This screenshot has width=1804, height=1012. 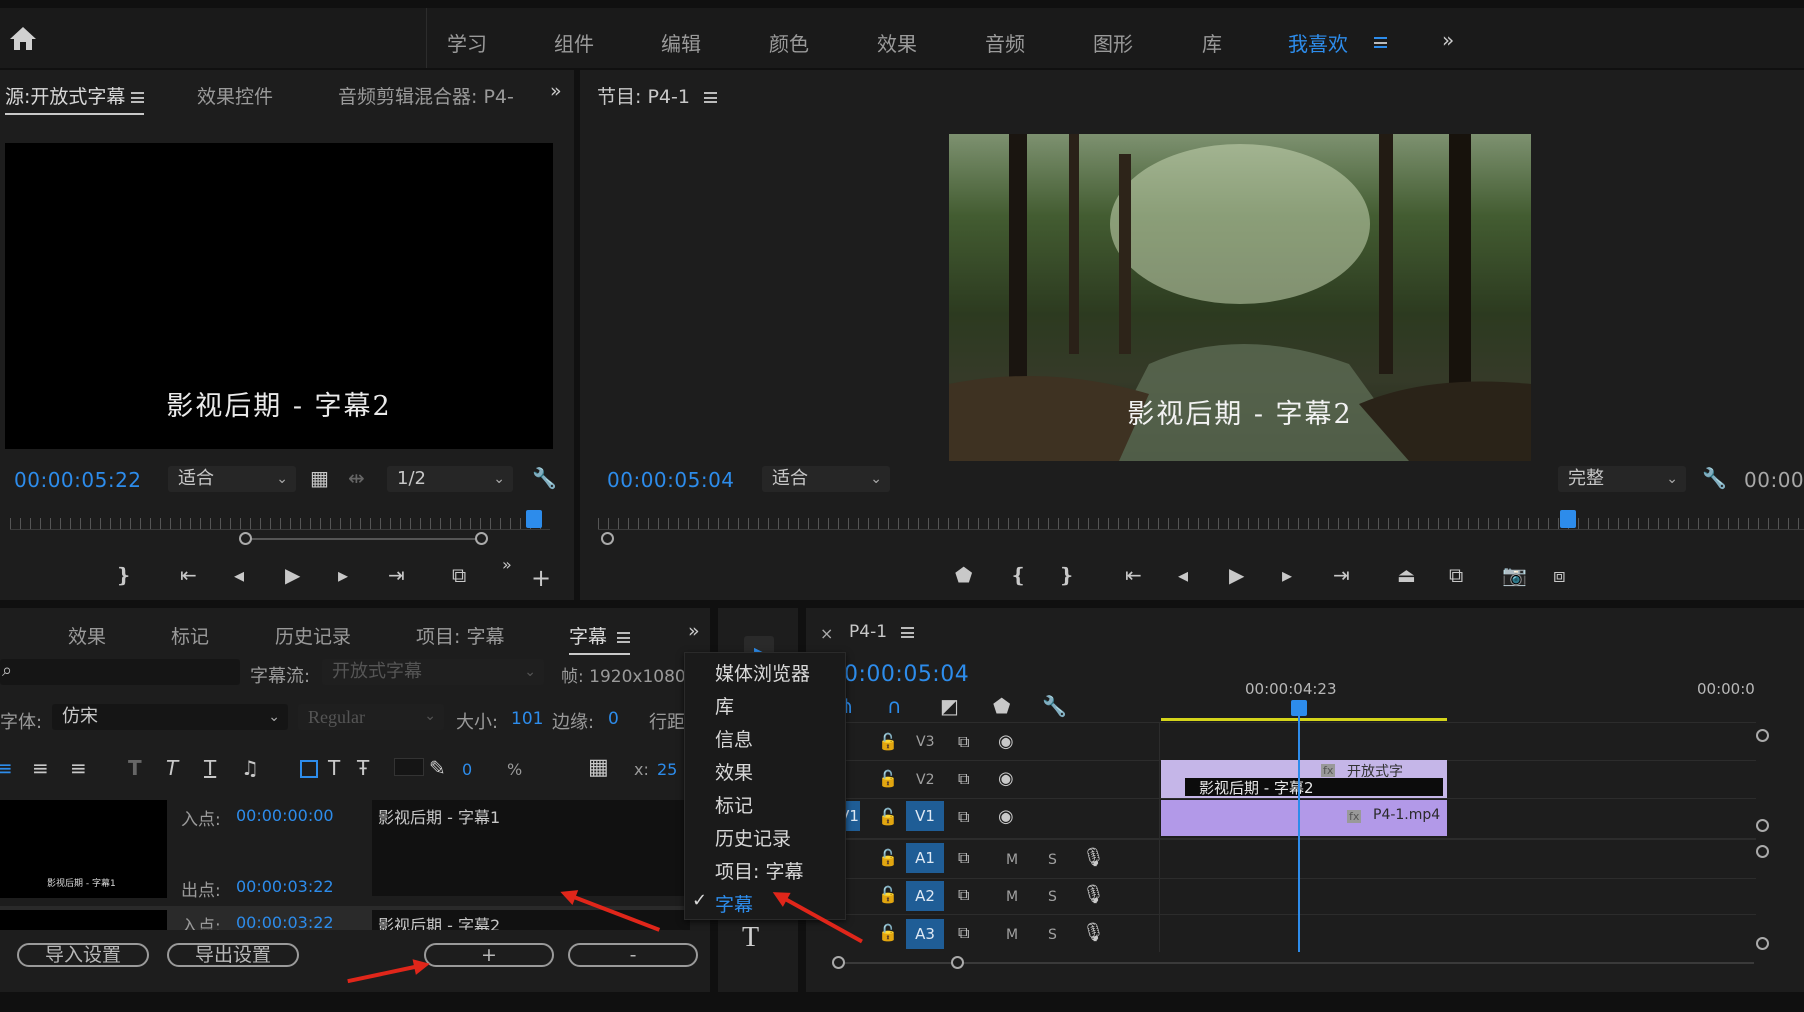 What do you see at coordinates (210, 768) in the screenshot?
I see `underline-icon: T` at bounding box center [210, 768].